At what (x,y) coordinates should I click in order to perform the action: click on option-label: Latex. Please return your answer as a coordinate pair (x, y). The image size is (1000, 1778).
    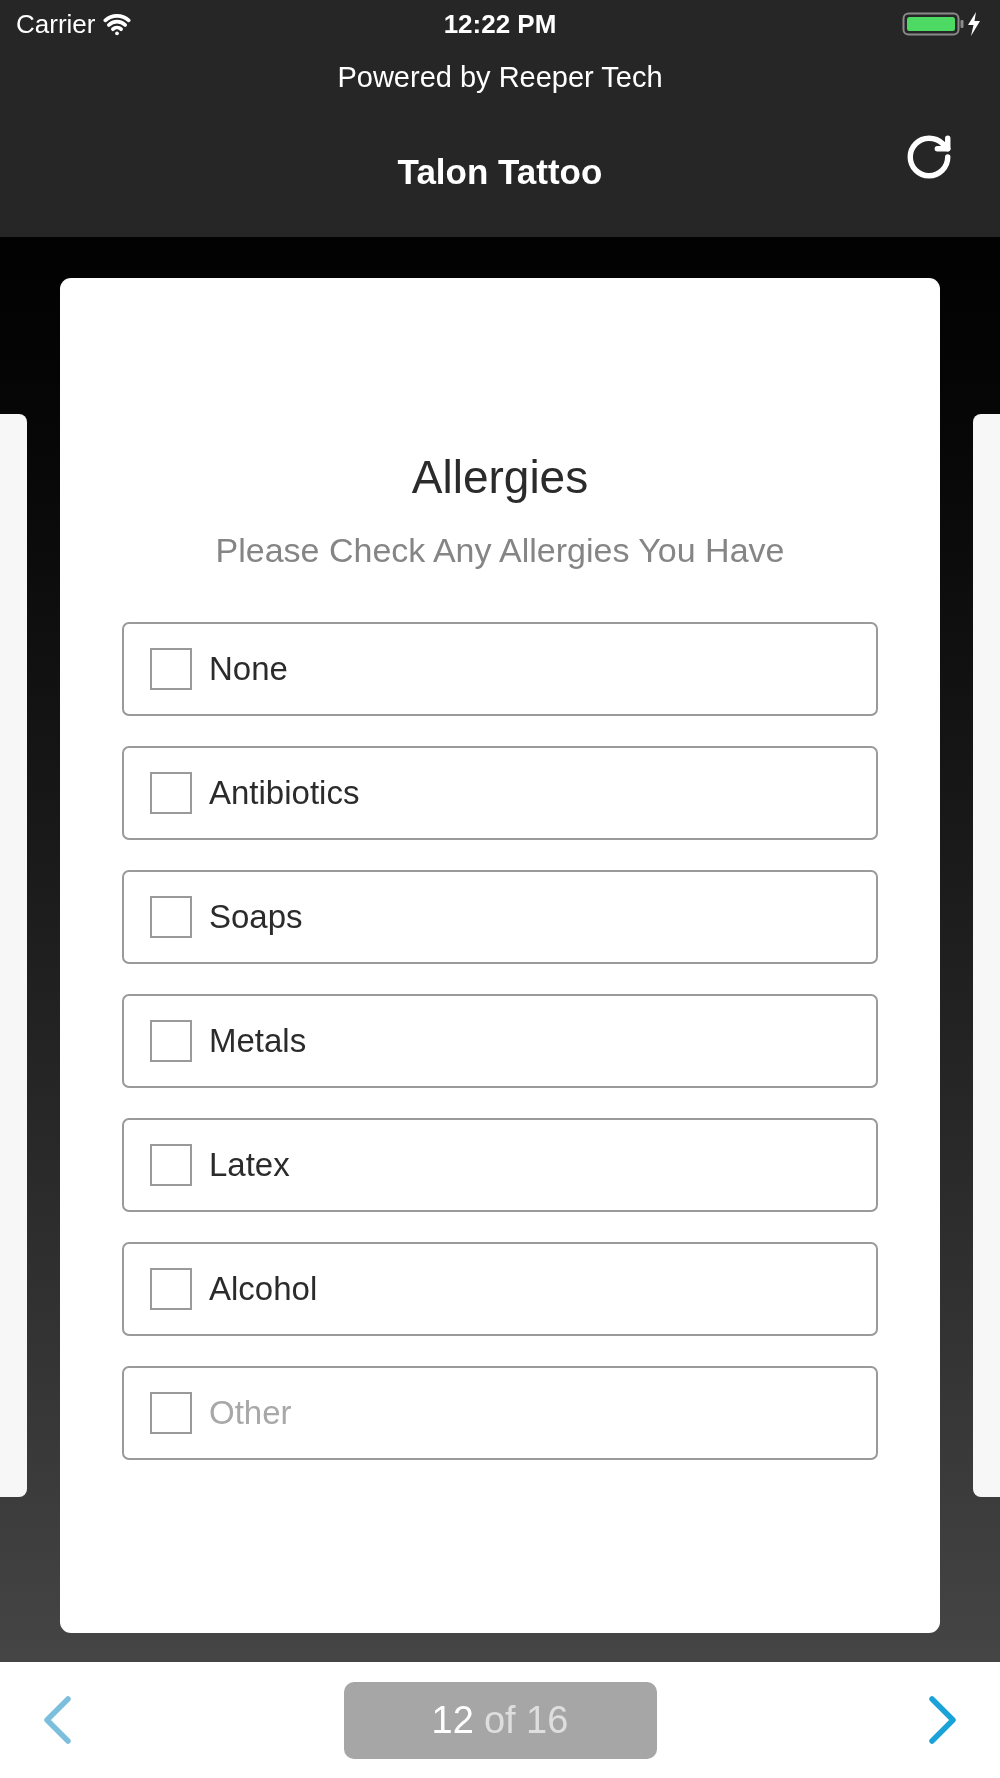
    Looking at the image, I should click on (249, 1165).